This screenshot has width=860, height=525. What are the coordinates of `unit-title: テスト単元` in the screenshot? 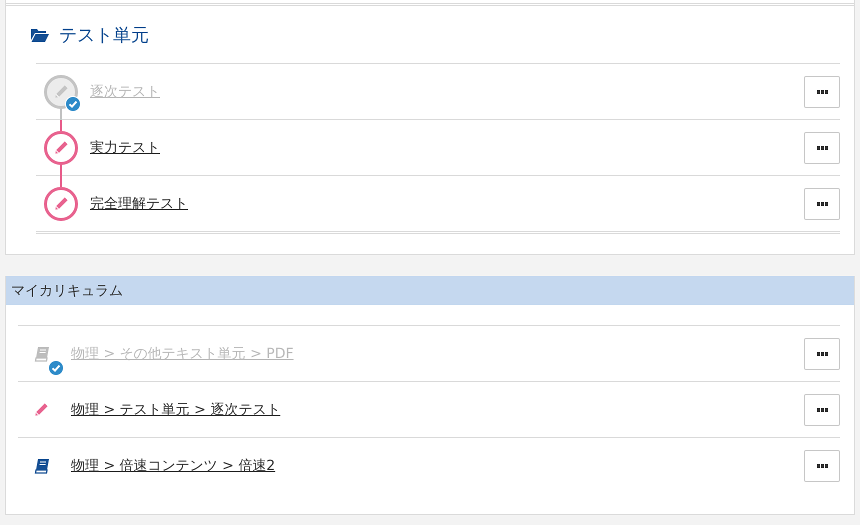 It's located at (104, 35).